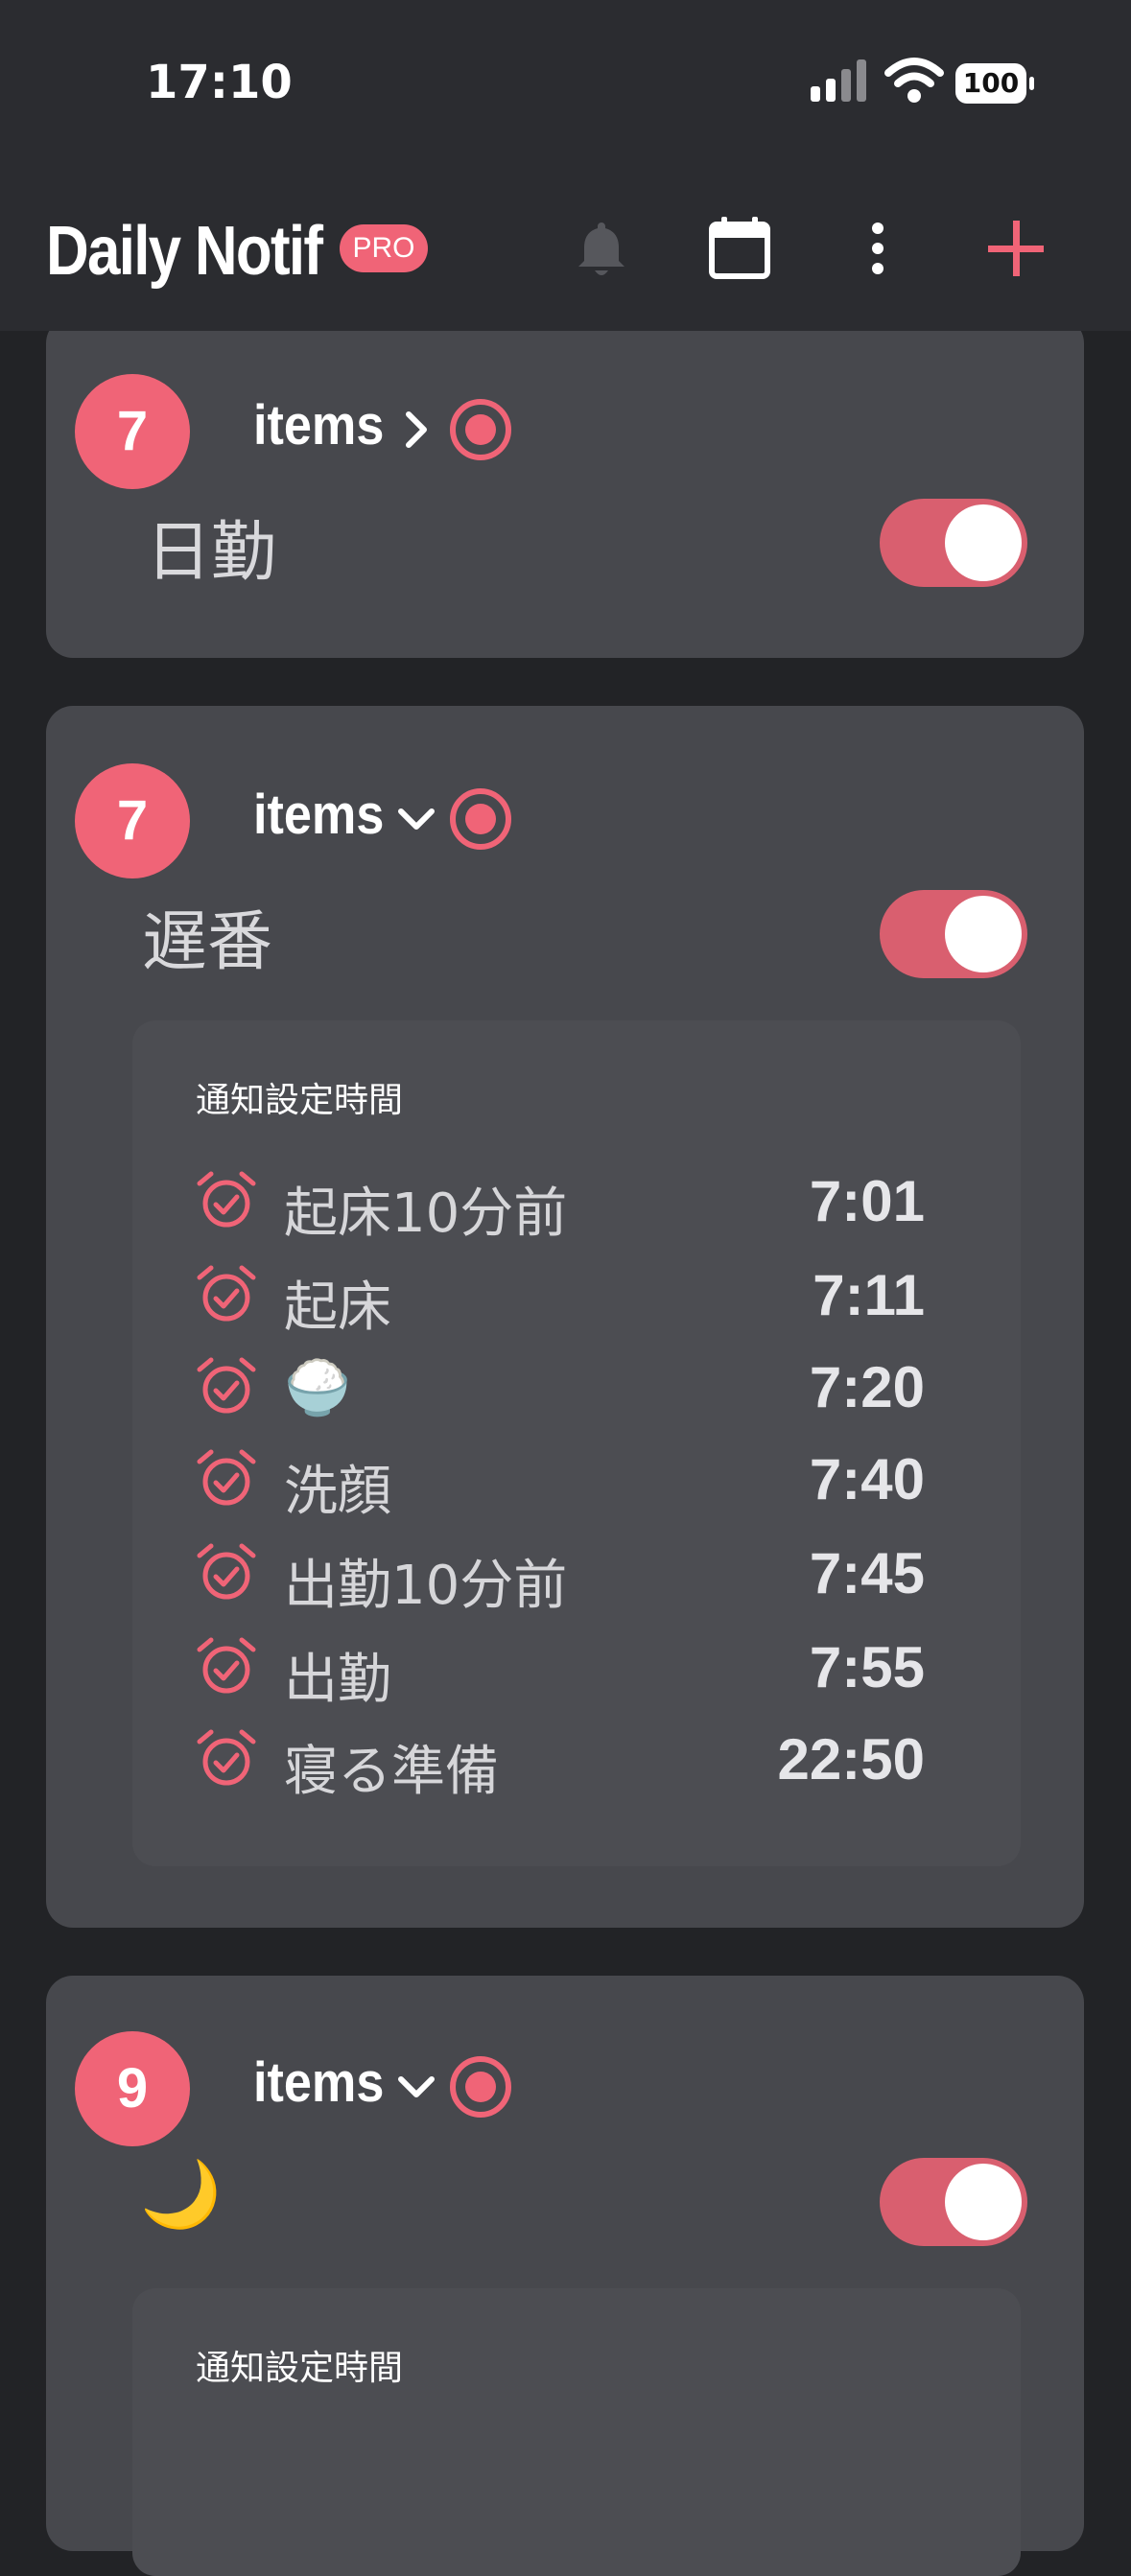 The image size is (1131, 2576). What do you see at coordinates (601, 248) in the screenshot?
I see `bell-icon` at bounding box center [601, 248].